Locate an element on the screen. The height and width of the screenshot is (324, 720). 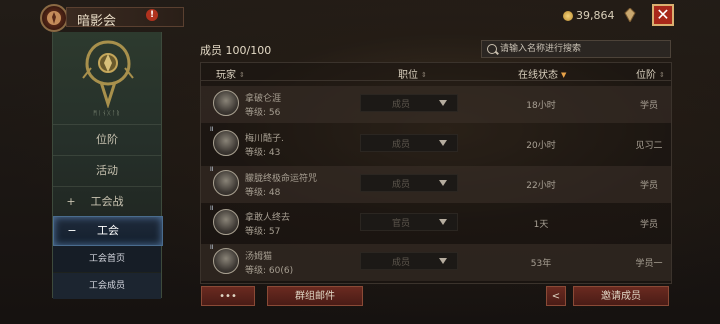
player-level: 等级: 43 is located at coordinates (263, 153).